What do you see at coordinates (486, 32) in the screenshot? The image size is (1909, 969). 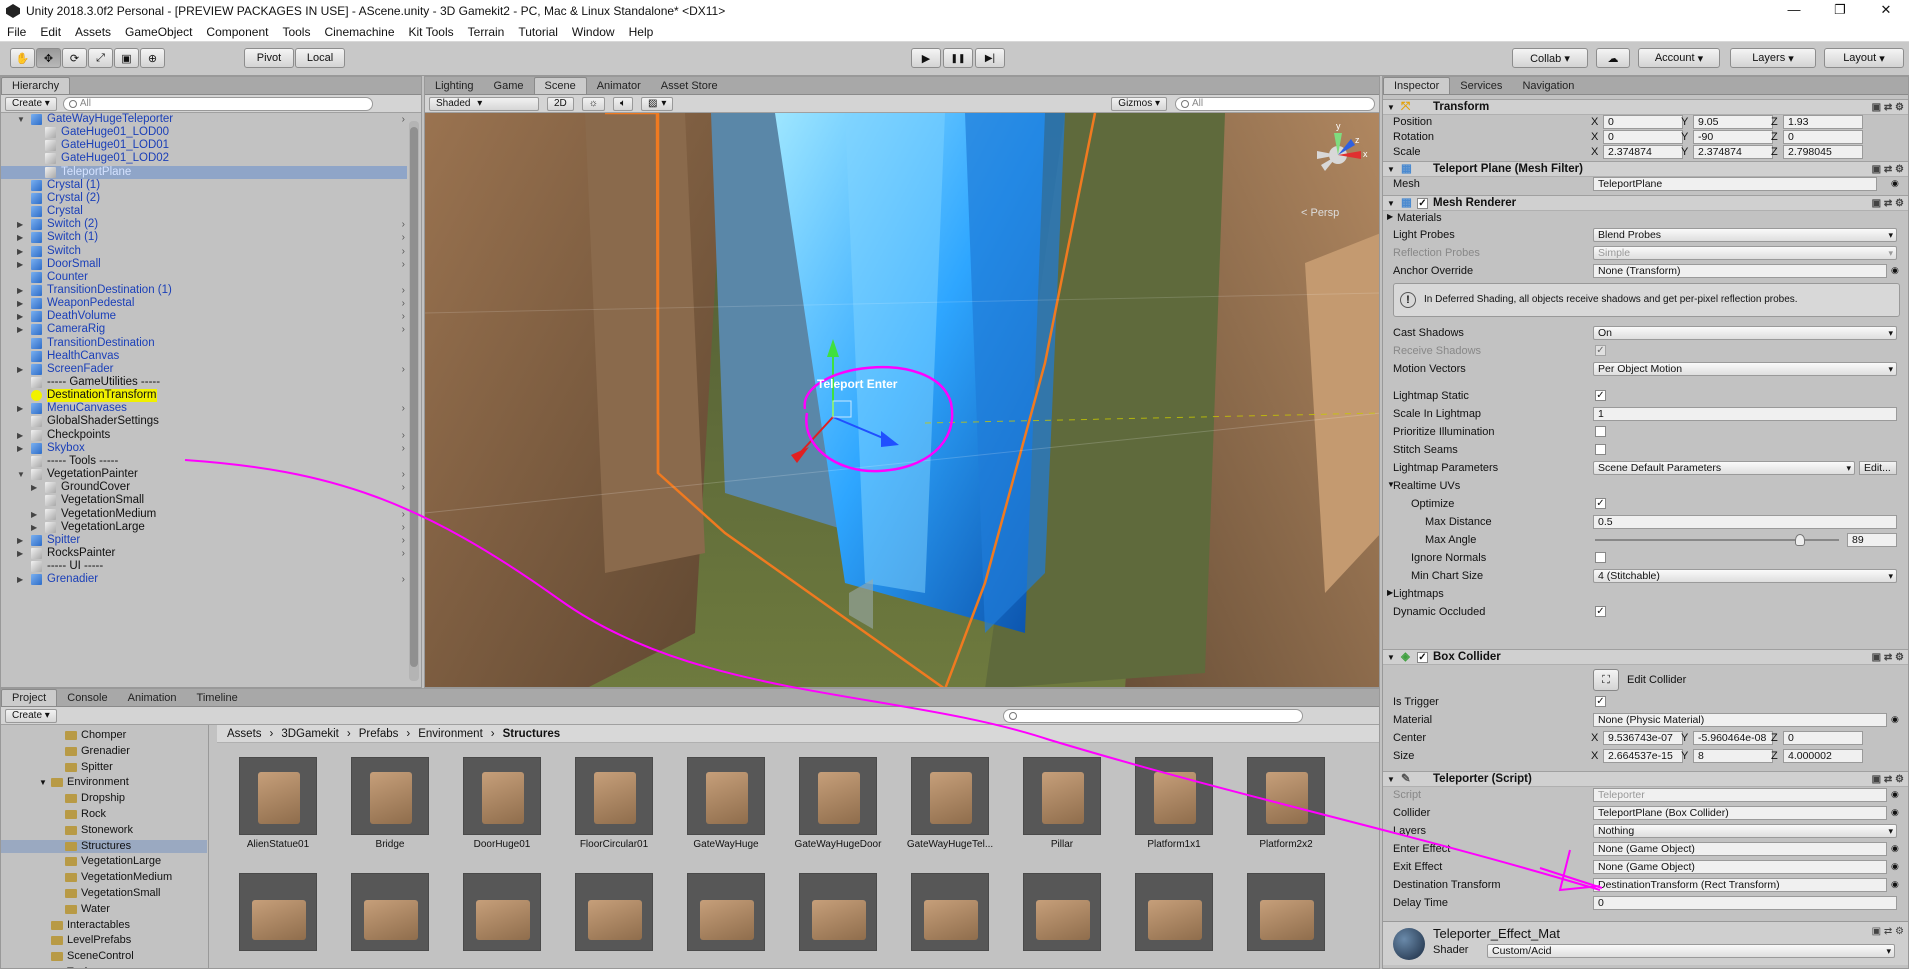 I see `menu-item-terrain: Terrain` at bounding box center [486, 32].